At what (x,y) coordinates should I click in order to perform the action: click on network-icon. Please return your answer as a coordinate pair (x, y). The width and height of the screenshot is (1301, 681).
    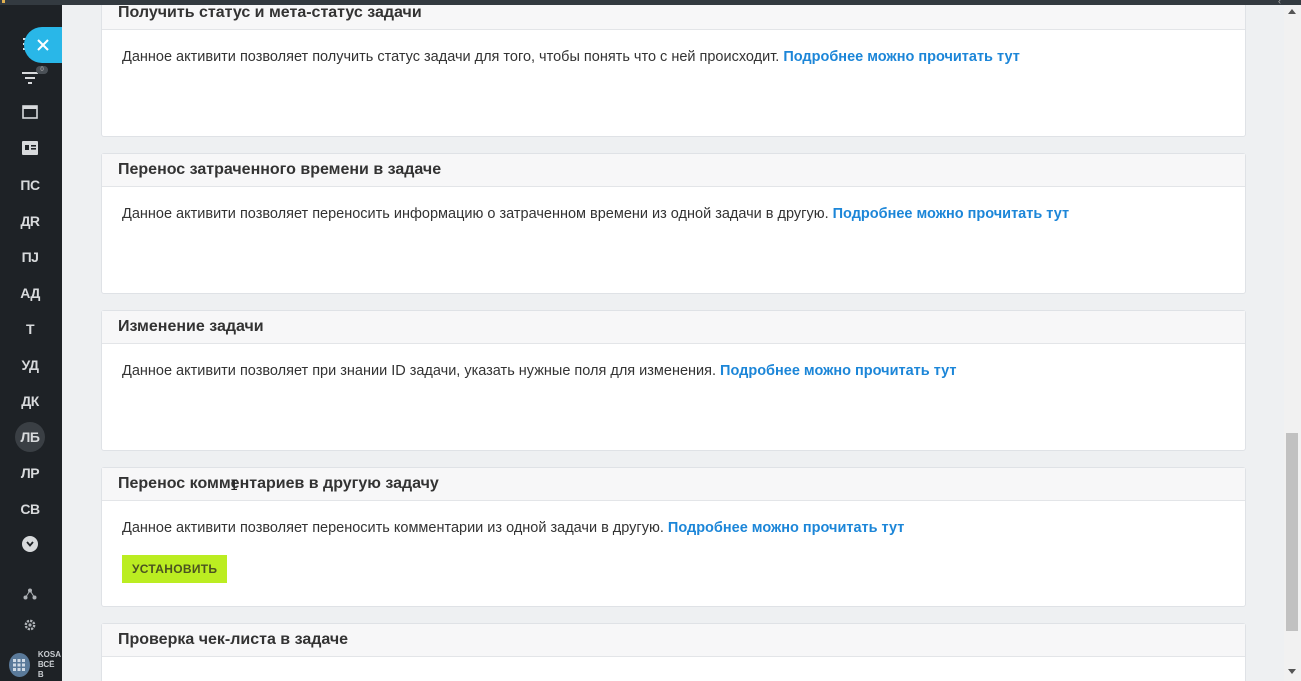
    Looking at the image, I should click on (30, 594).